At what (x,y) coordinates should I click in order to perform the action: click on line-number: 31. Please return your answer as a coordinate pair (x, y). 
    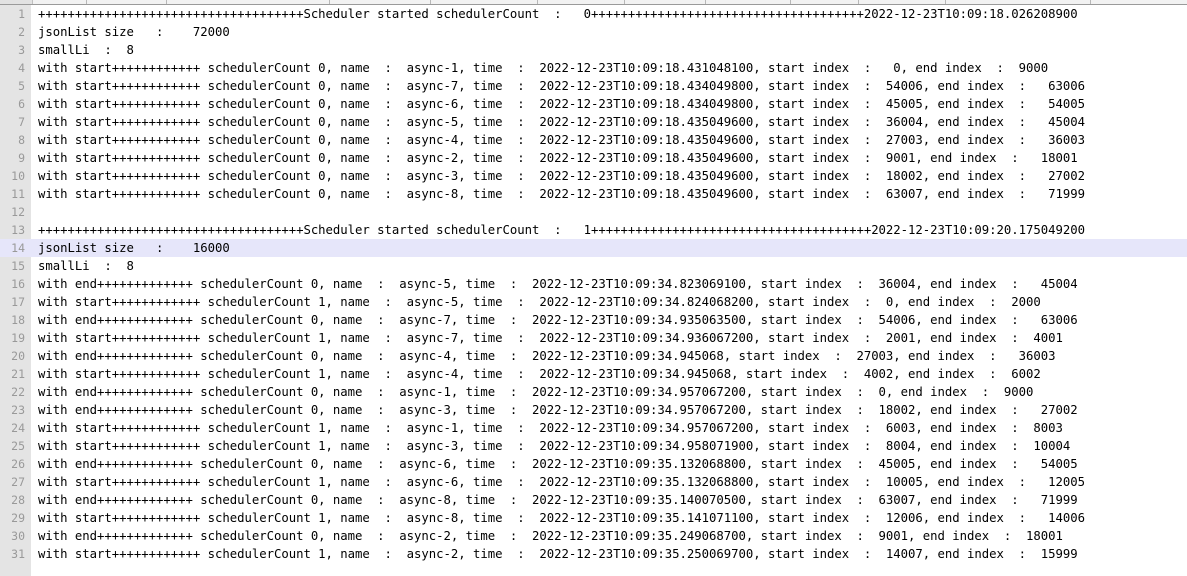
    Looking at the image, I should click on (18, 554).